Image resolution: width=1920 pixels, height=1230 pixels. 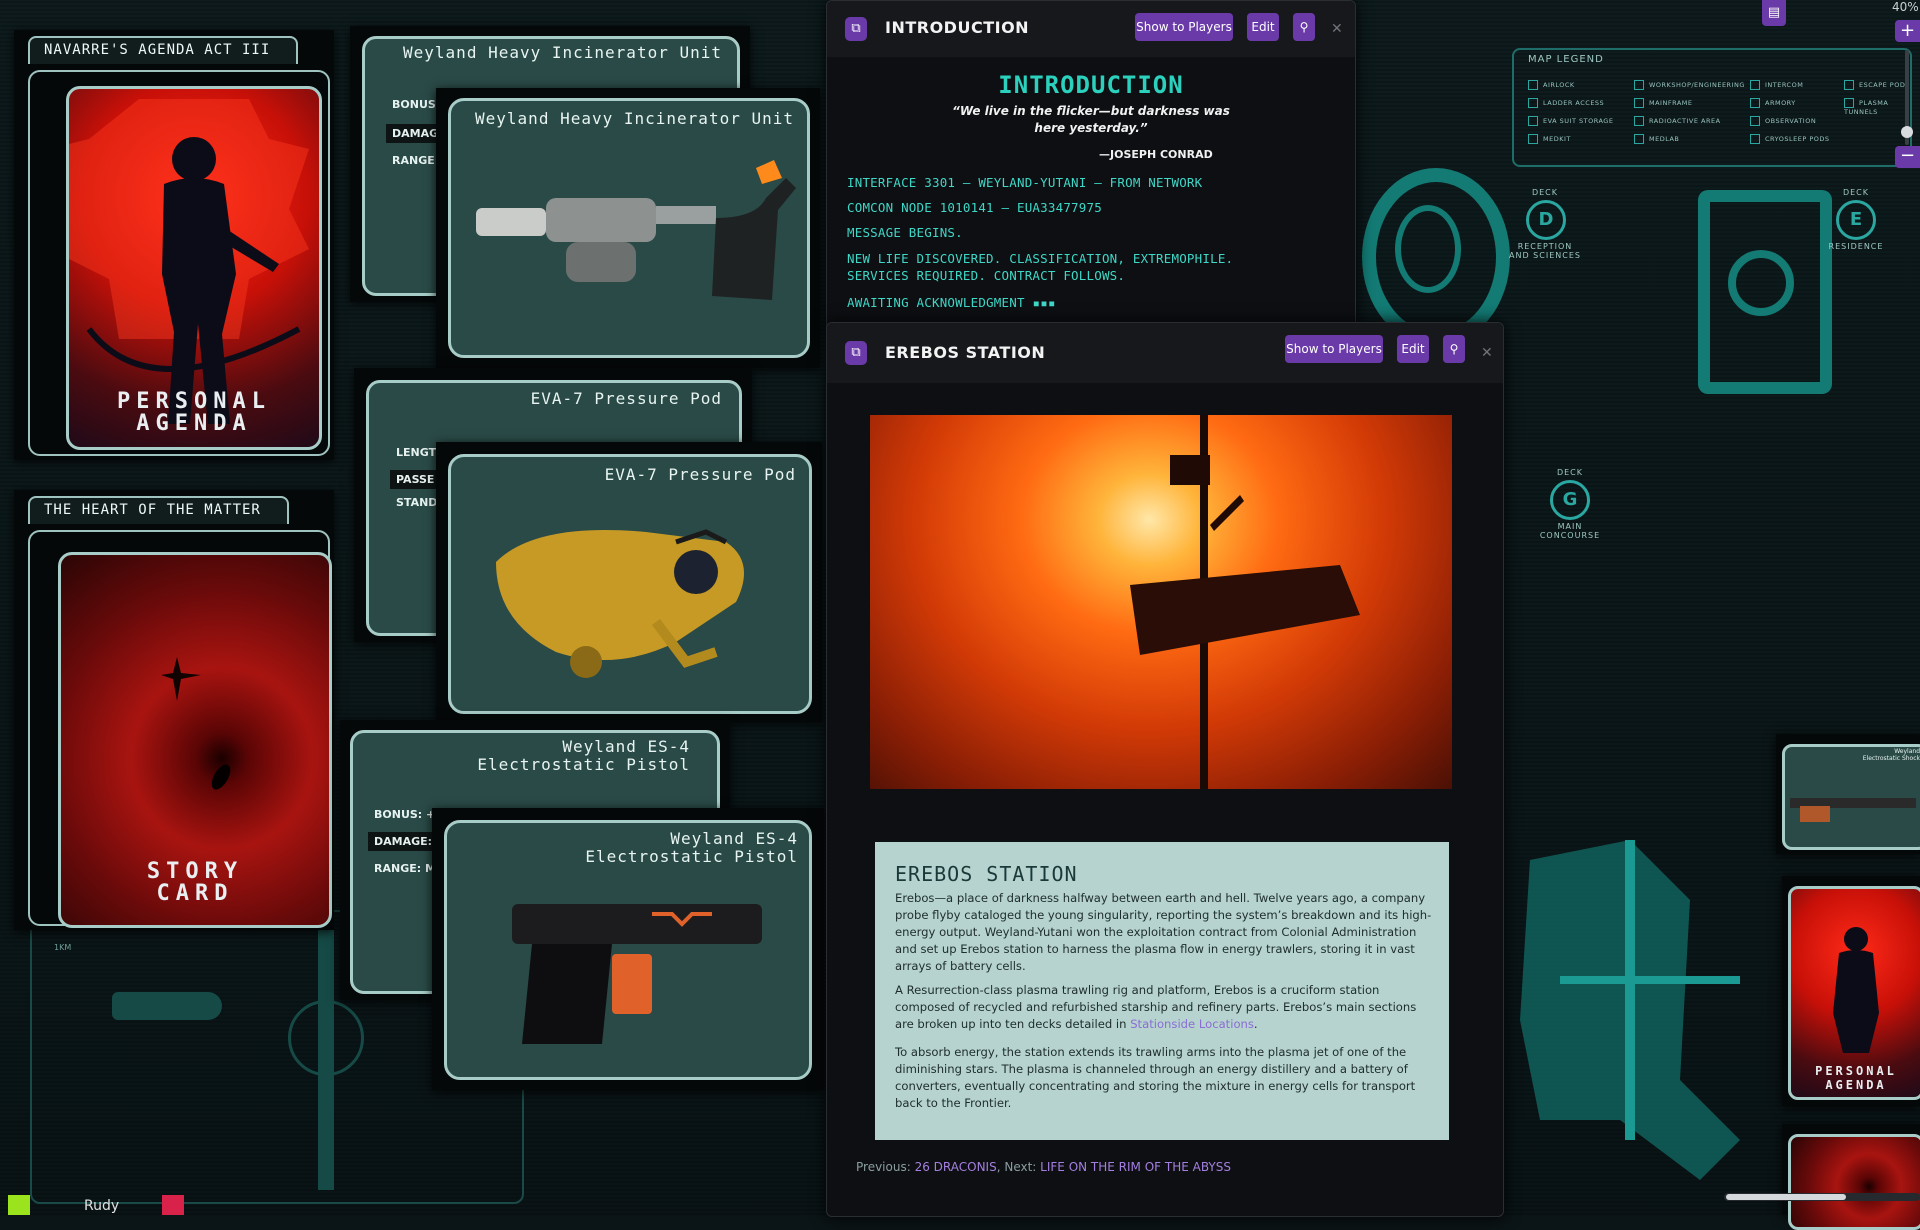 What do you see at coordinates (1856, 246) in the screenshot?
I see `deck-e-name: RESIDENCE` at bounding box center [1856, 246].